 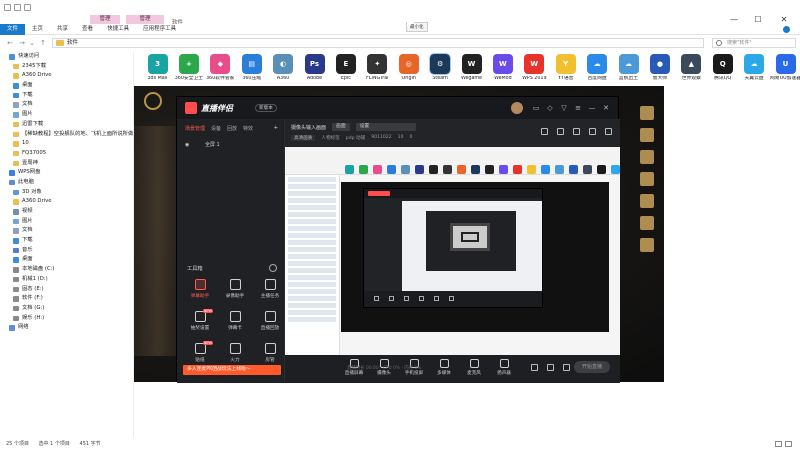 What do you see at coordinates (534, 367) in the screenshot?
I see `camera-small-icon` at bounding box center [534, 367].